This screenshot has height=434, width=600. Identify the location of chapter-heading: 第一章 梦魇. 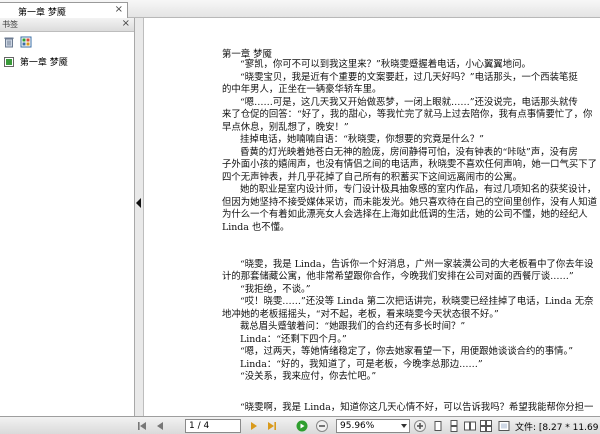
(247, 54).